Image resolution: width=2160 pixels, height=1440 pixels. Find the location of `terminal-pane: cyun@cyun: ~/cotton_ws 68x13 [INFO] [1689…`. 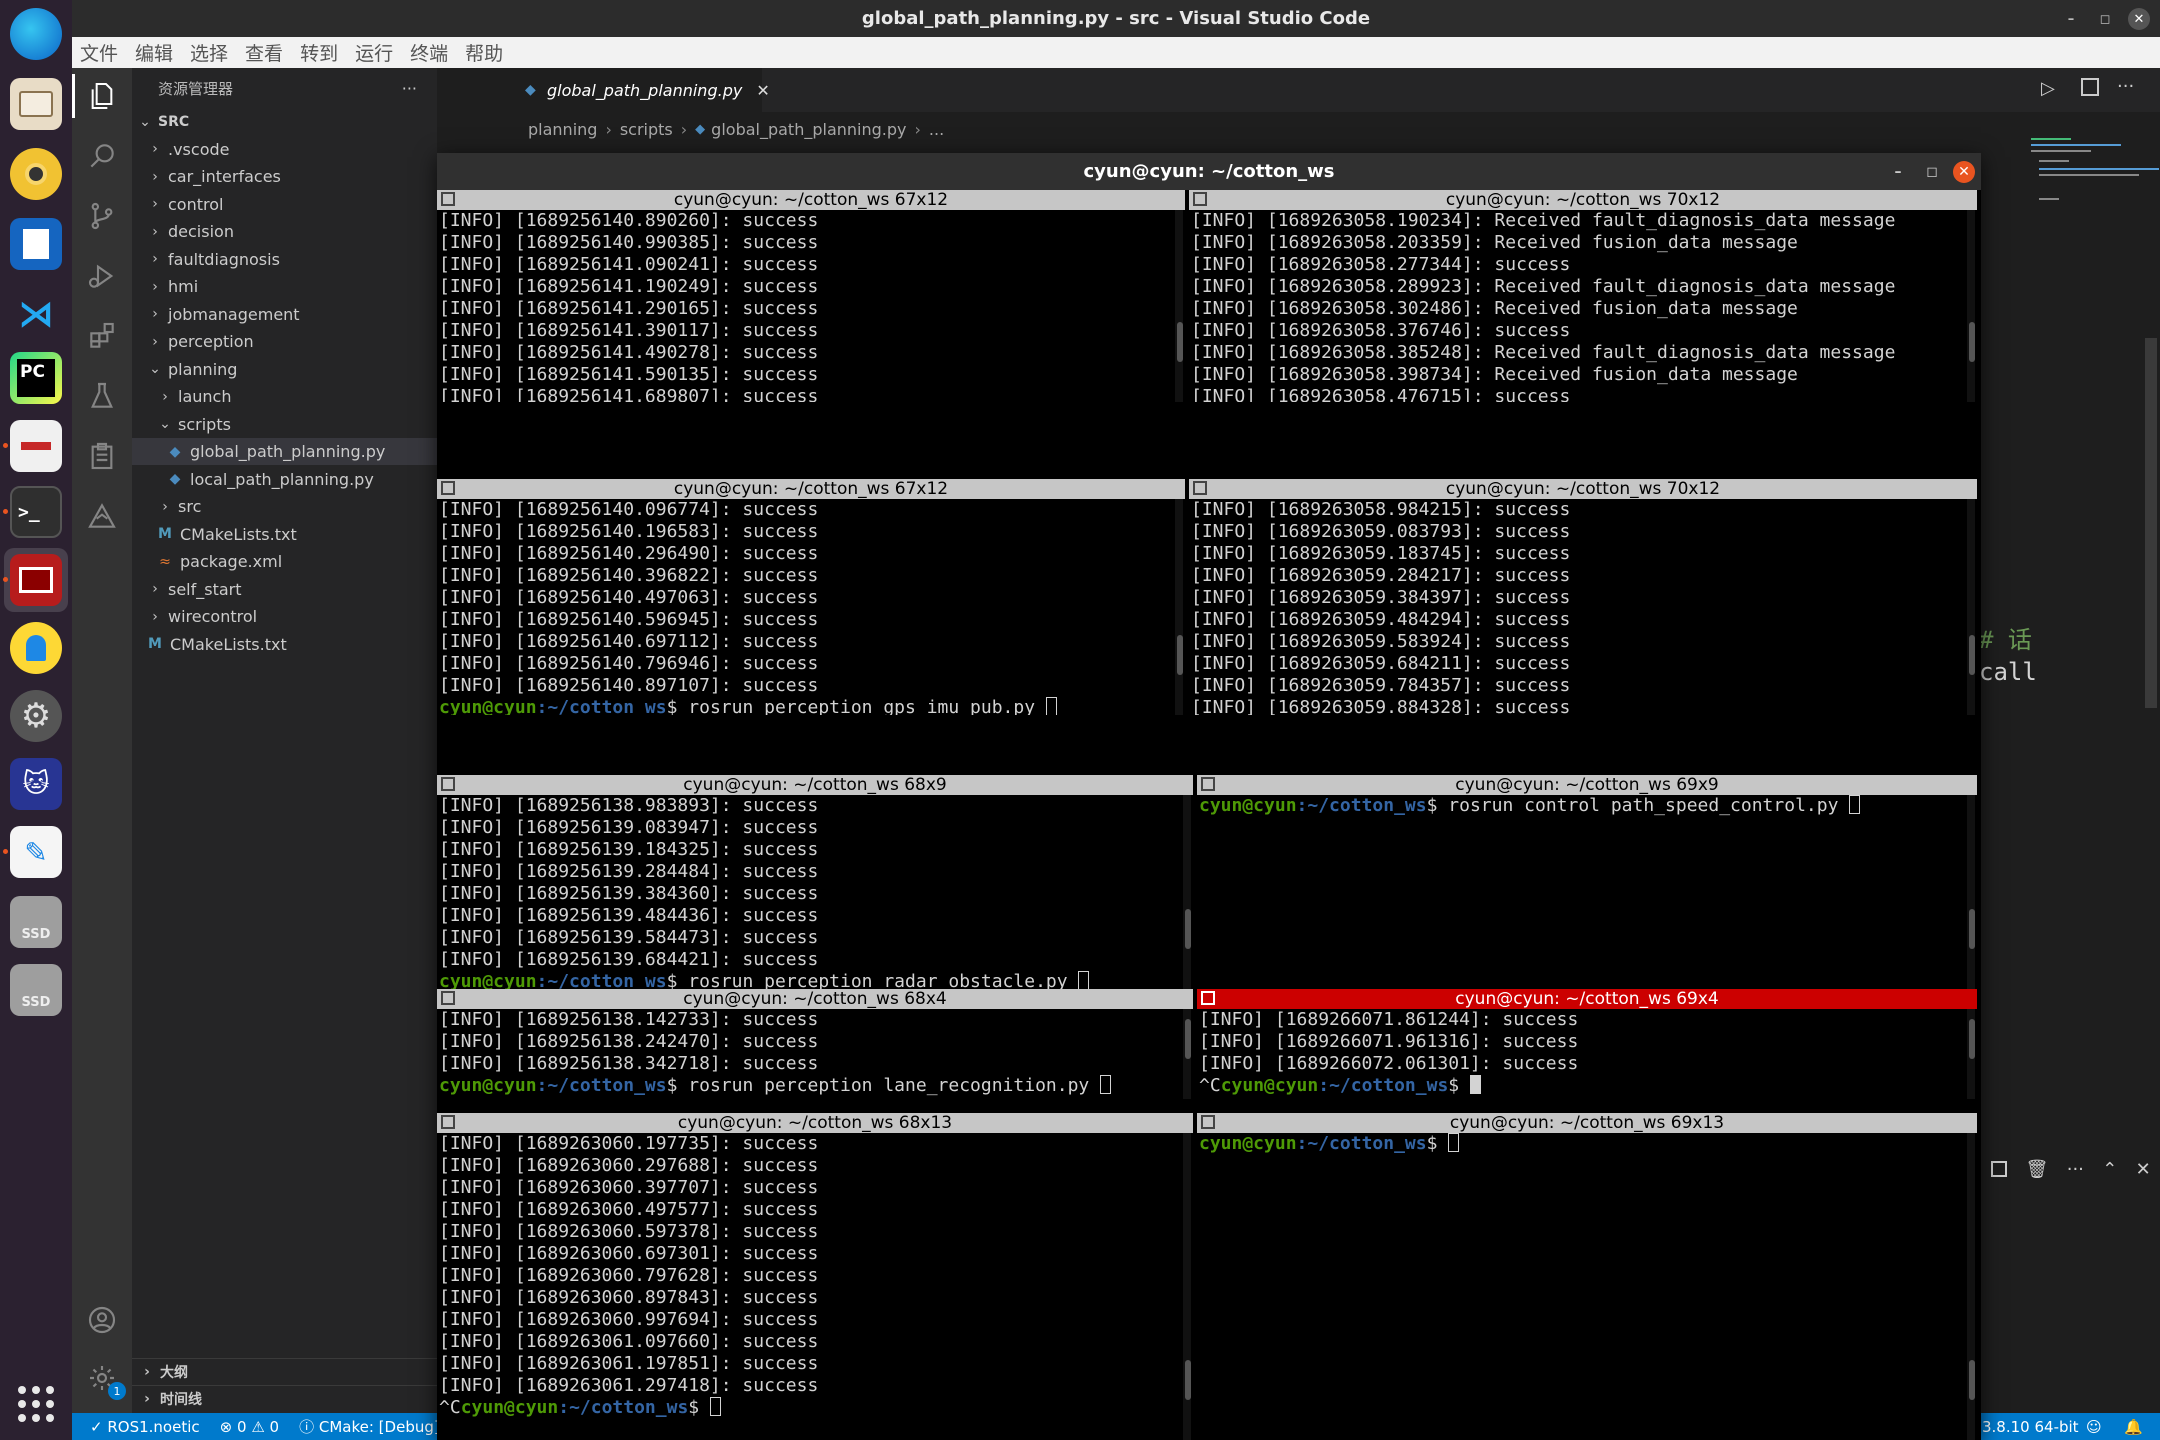

terminal-pane: cyun@cyun: ~/cotton_ws 68x13 [INFO] [1689… is located at coordinates (815, 1276).